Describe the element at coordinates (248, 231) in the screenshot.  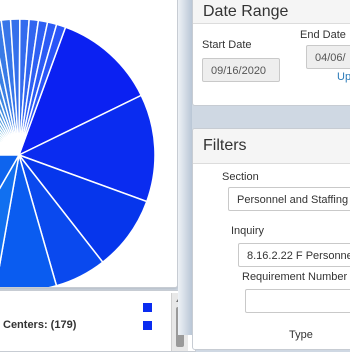
I see `inquiry-label: Inquiry` at that location.